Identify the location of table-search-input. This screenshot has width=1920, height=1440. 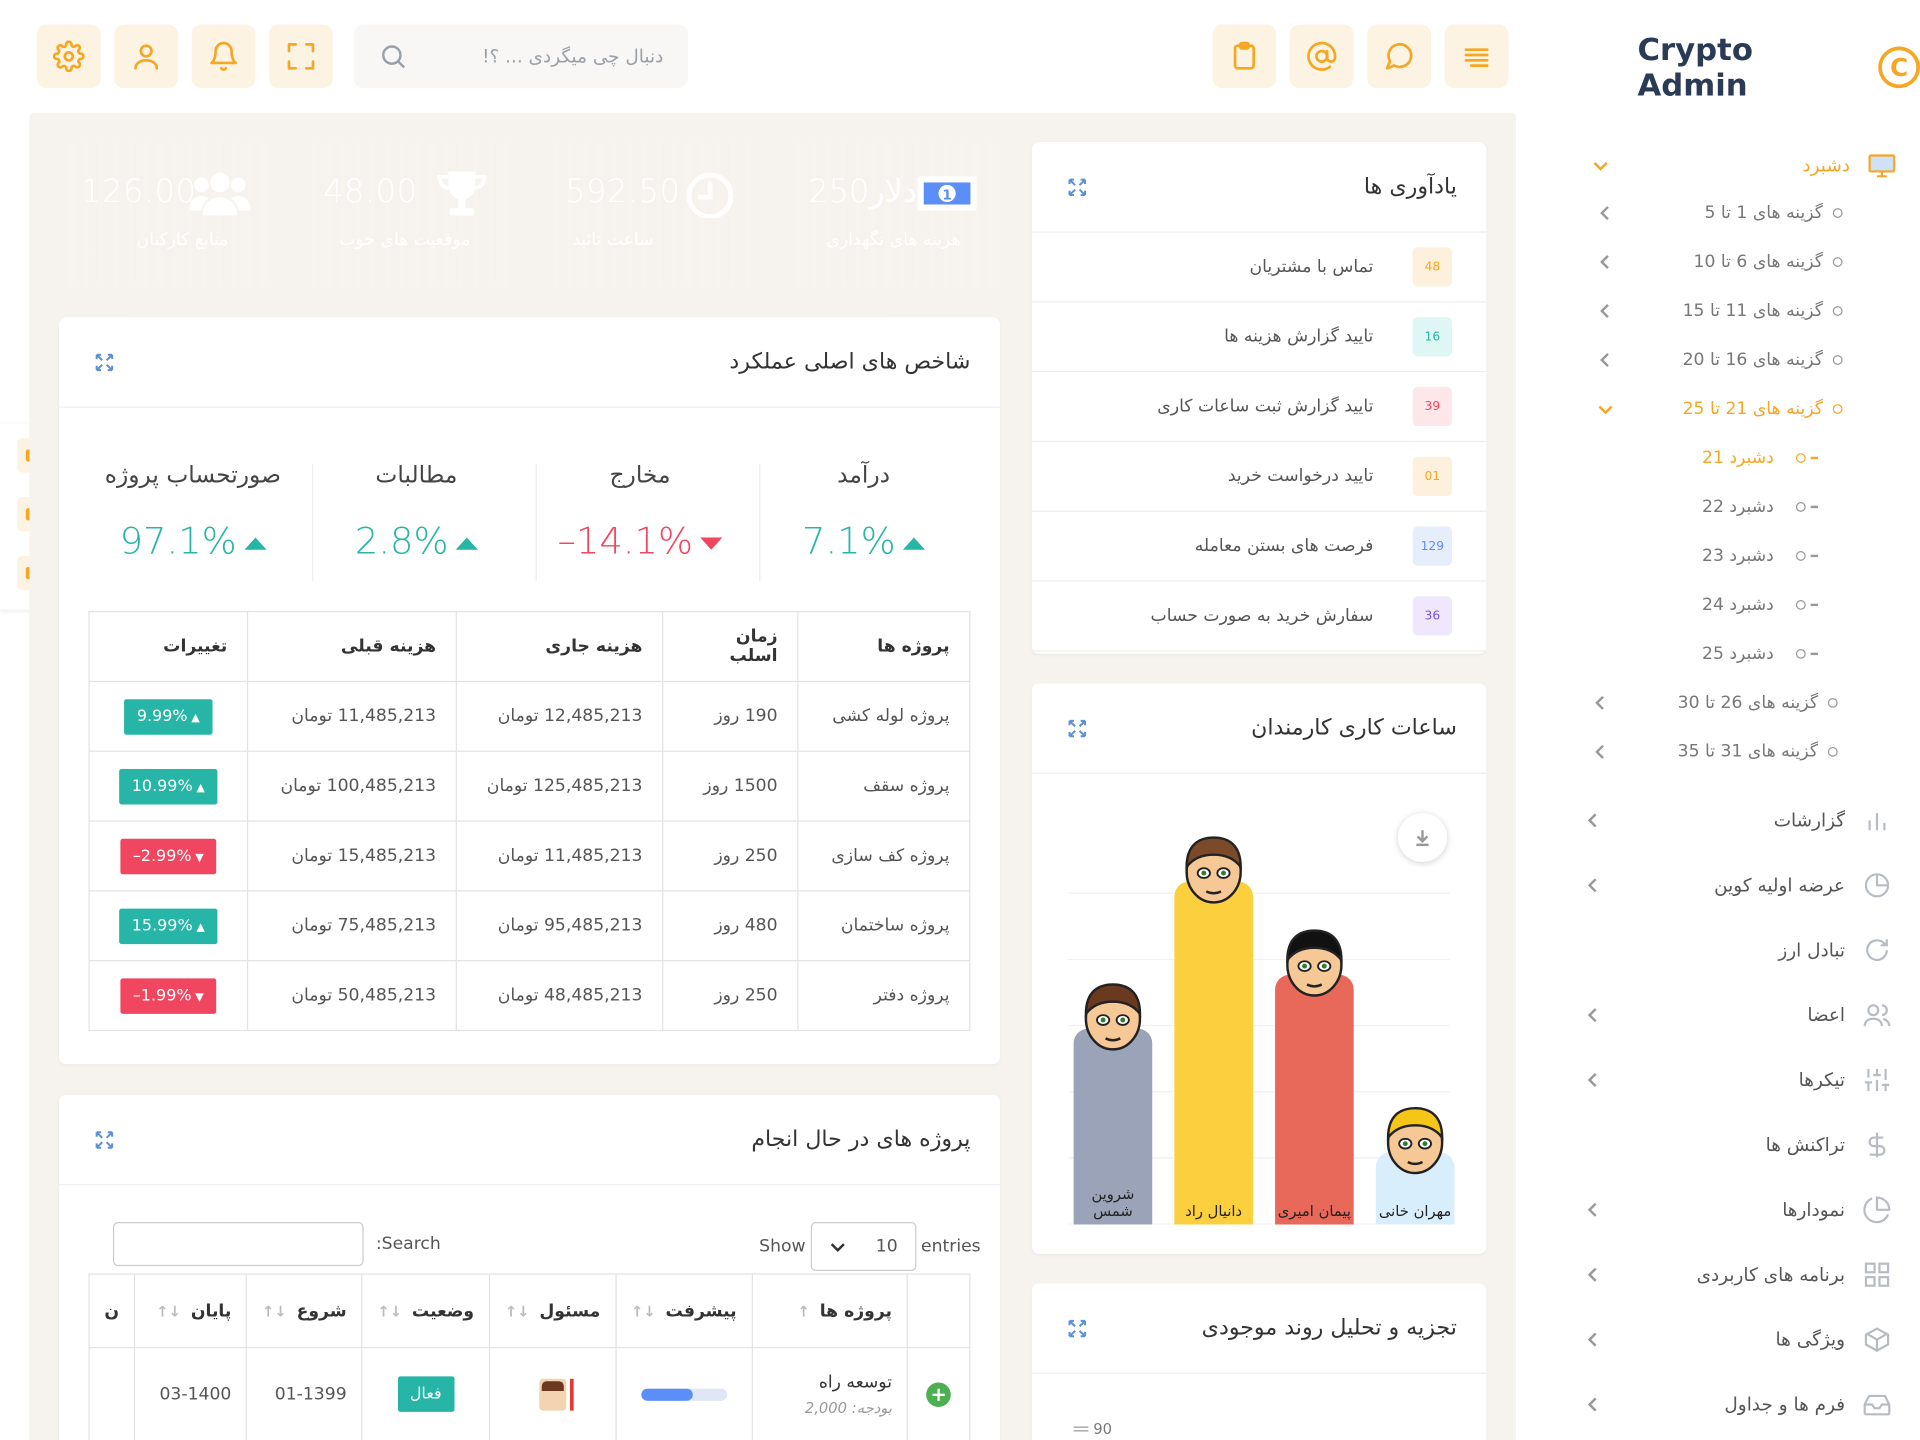
(238, 1244).